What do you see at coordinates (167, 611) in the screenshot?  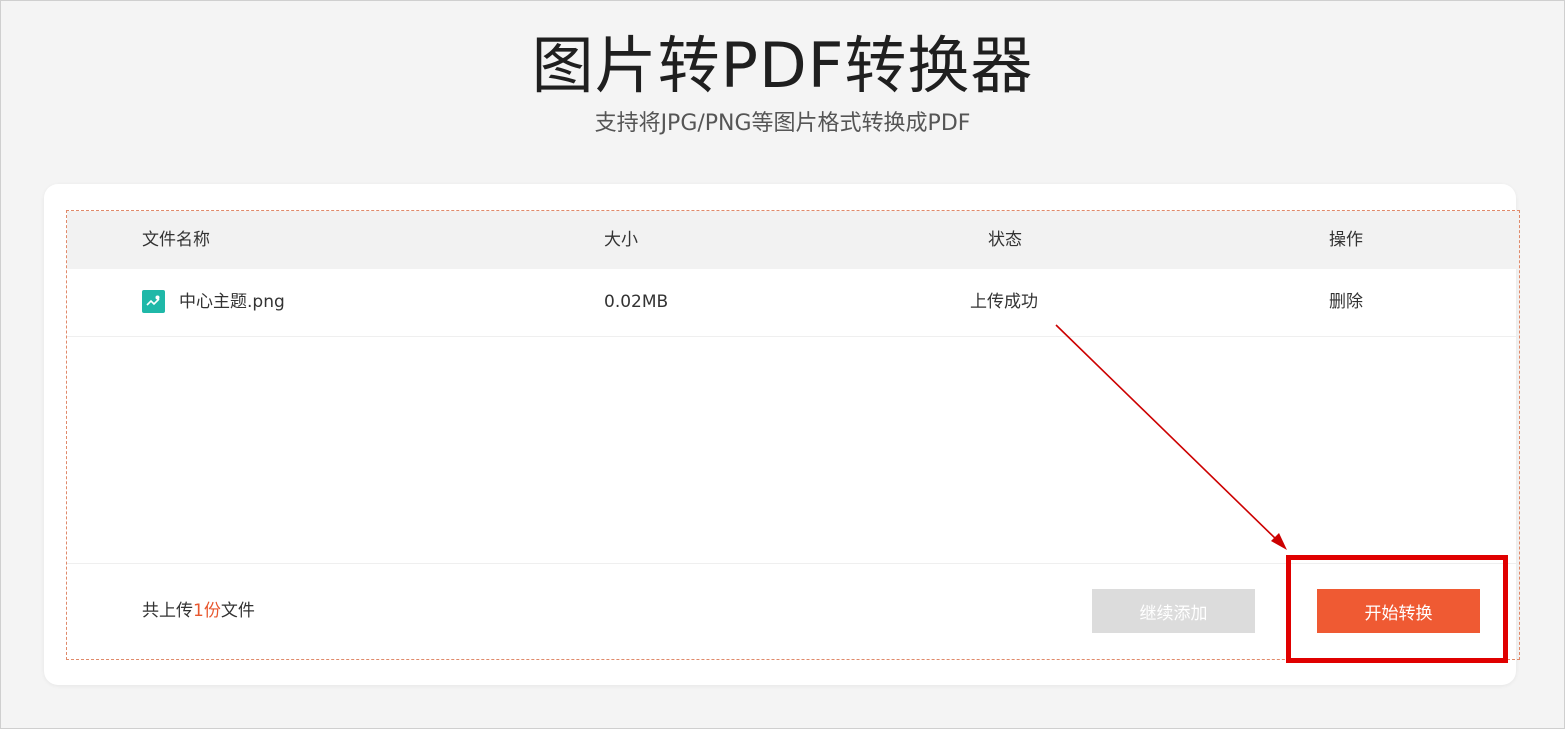 I see `upload-count-prefix: 共上传` at bounding box center [167, 611].